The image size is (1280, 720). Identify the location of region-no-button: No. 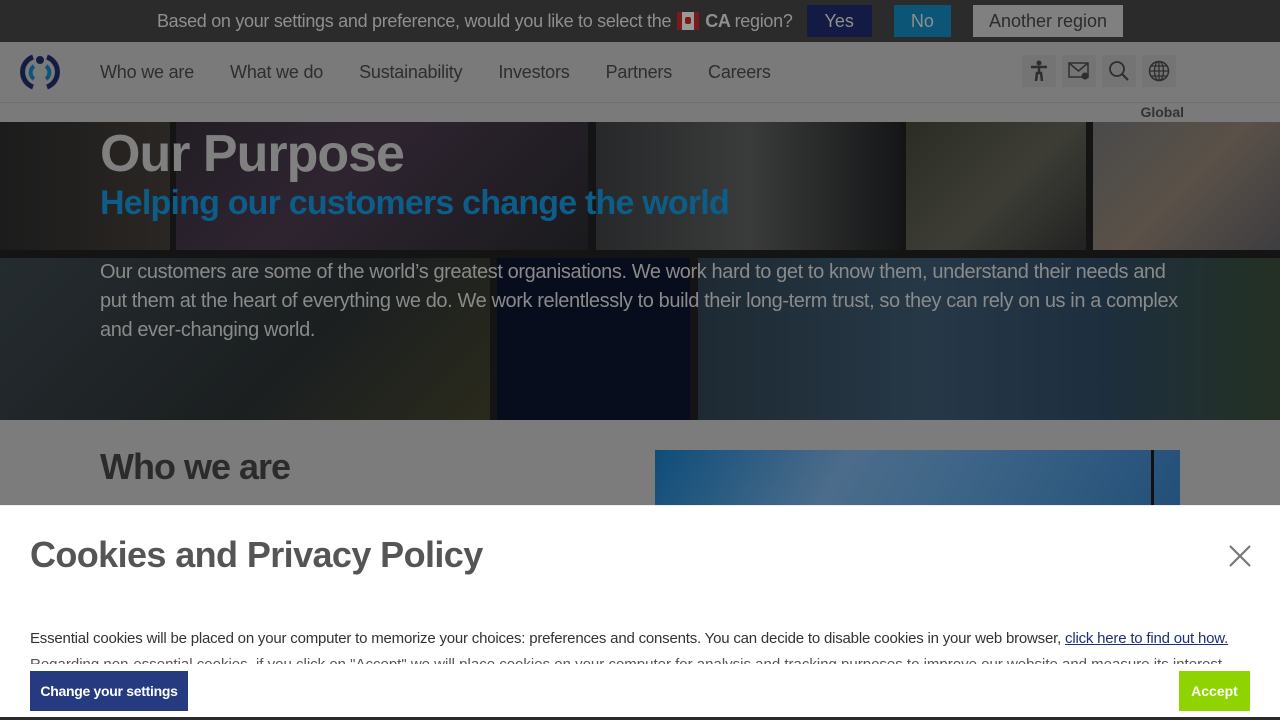
(922, 21).